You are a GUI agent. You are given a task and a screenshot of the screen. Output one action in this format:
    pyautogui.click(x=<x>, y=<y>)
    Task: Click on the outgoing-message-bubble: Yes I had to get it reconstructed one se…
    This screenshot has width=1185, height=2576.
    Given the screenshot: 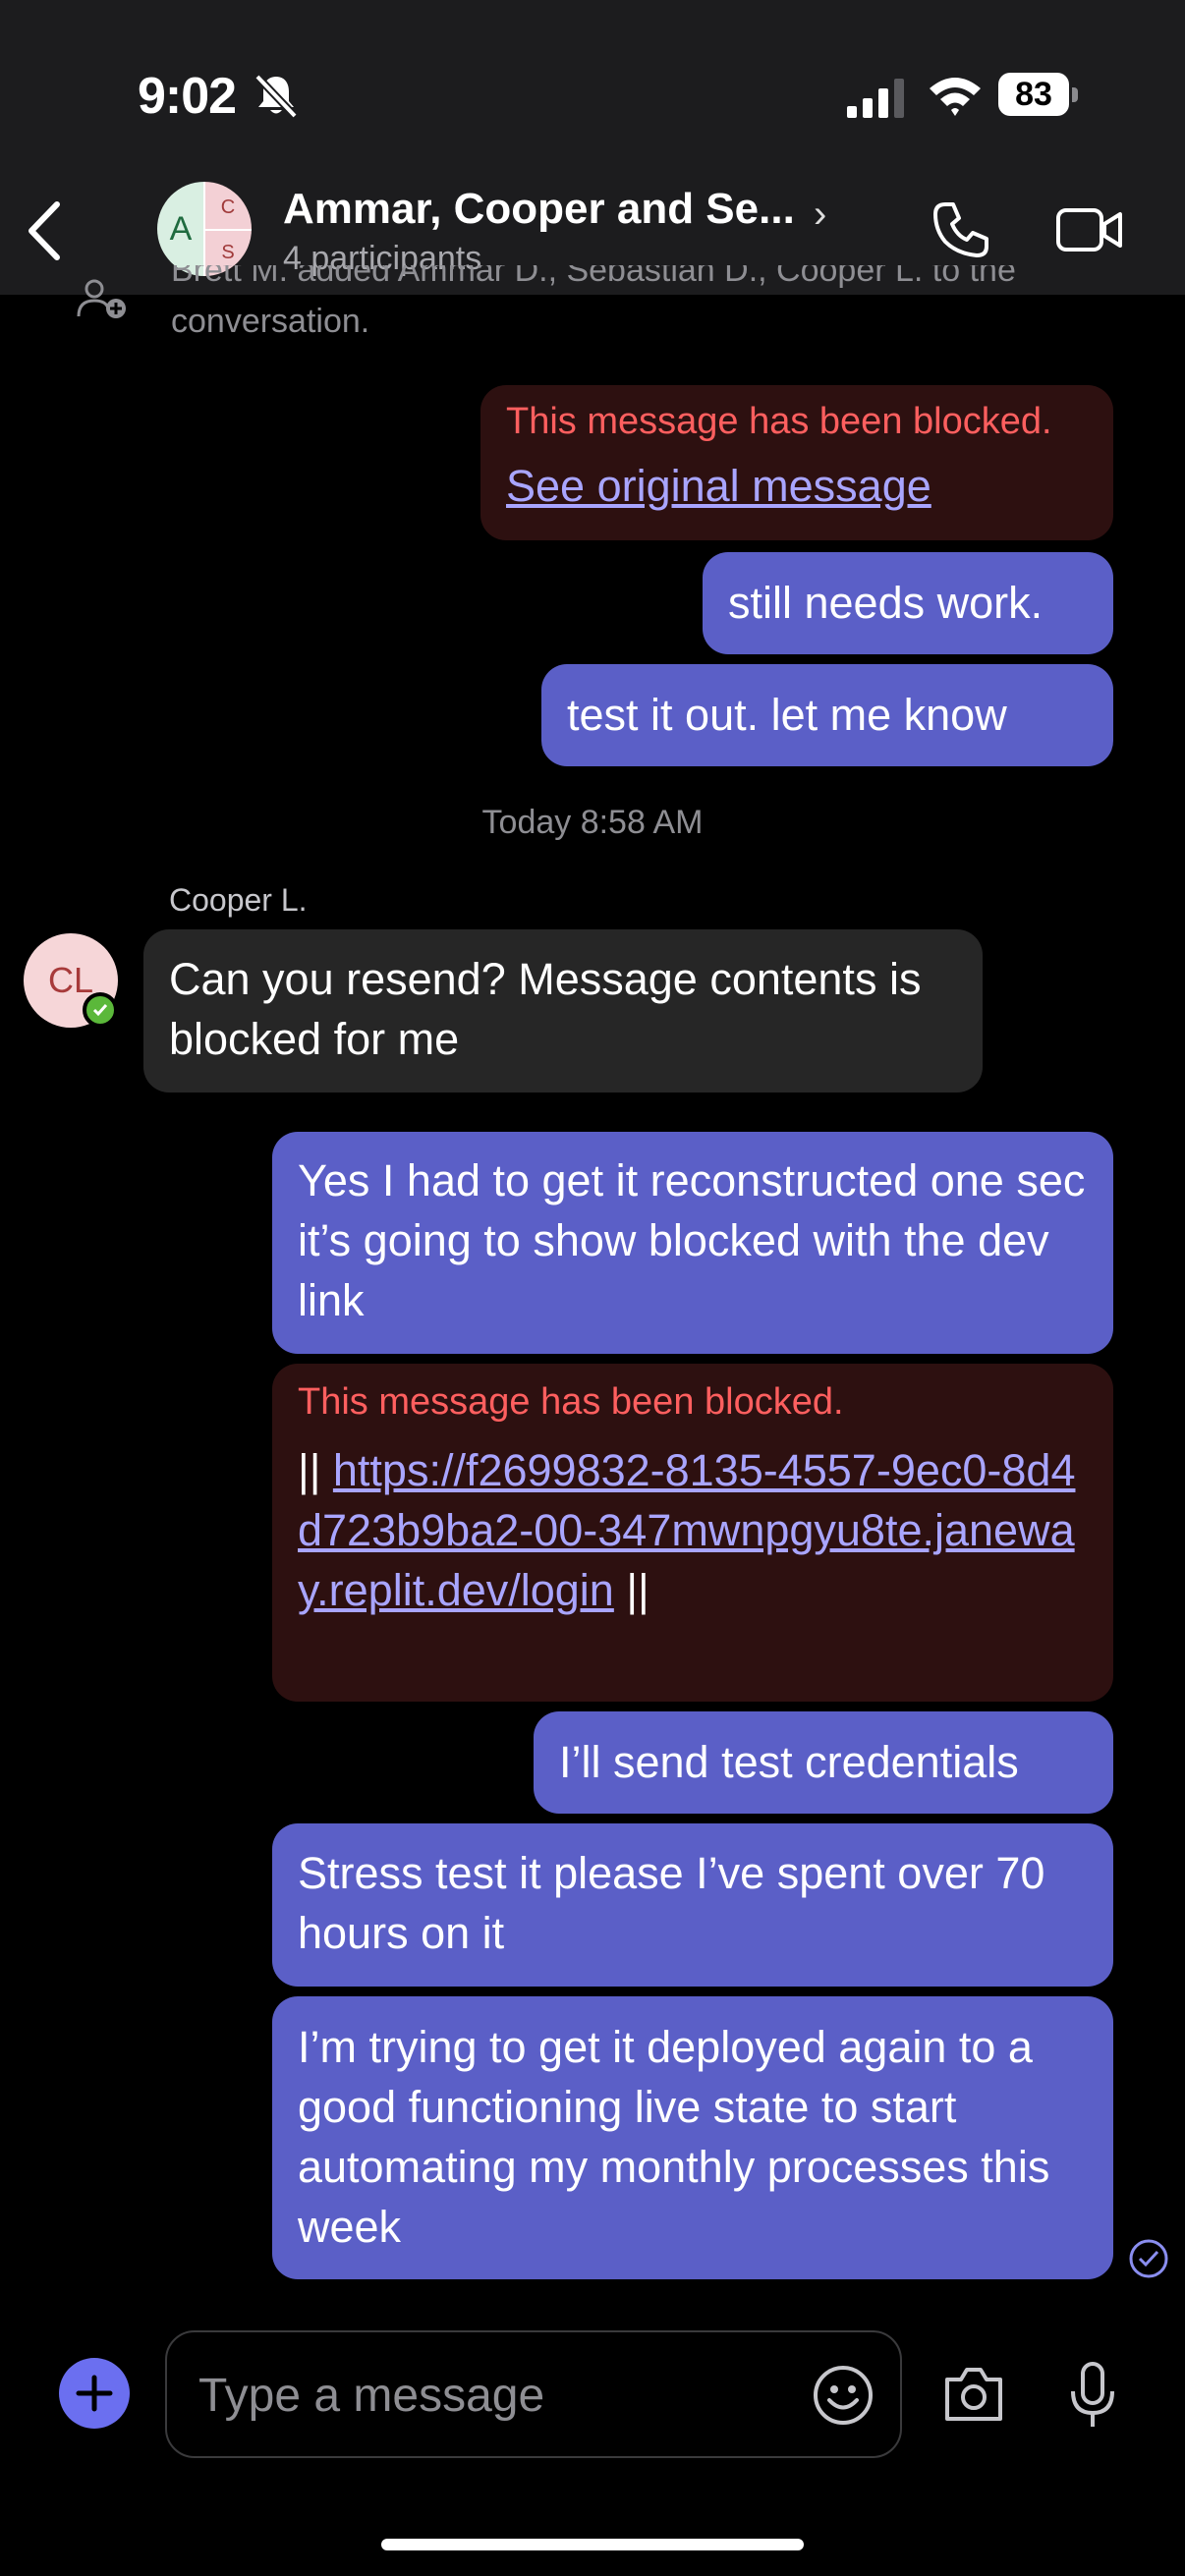 What is the action you would take?
    pyautogui.click(x=693, y=1243)
    